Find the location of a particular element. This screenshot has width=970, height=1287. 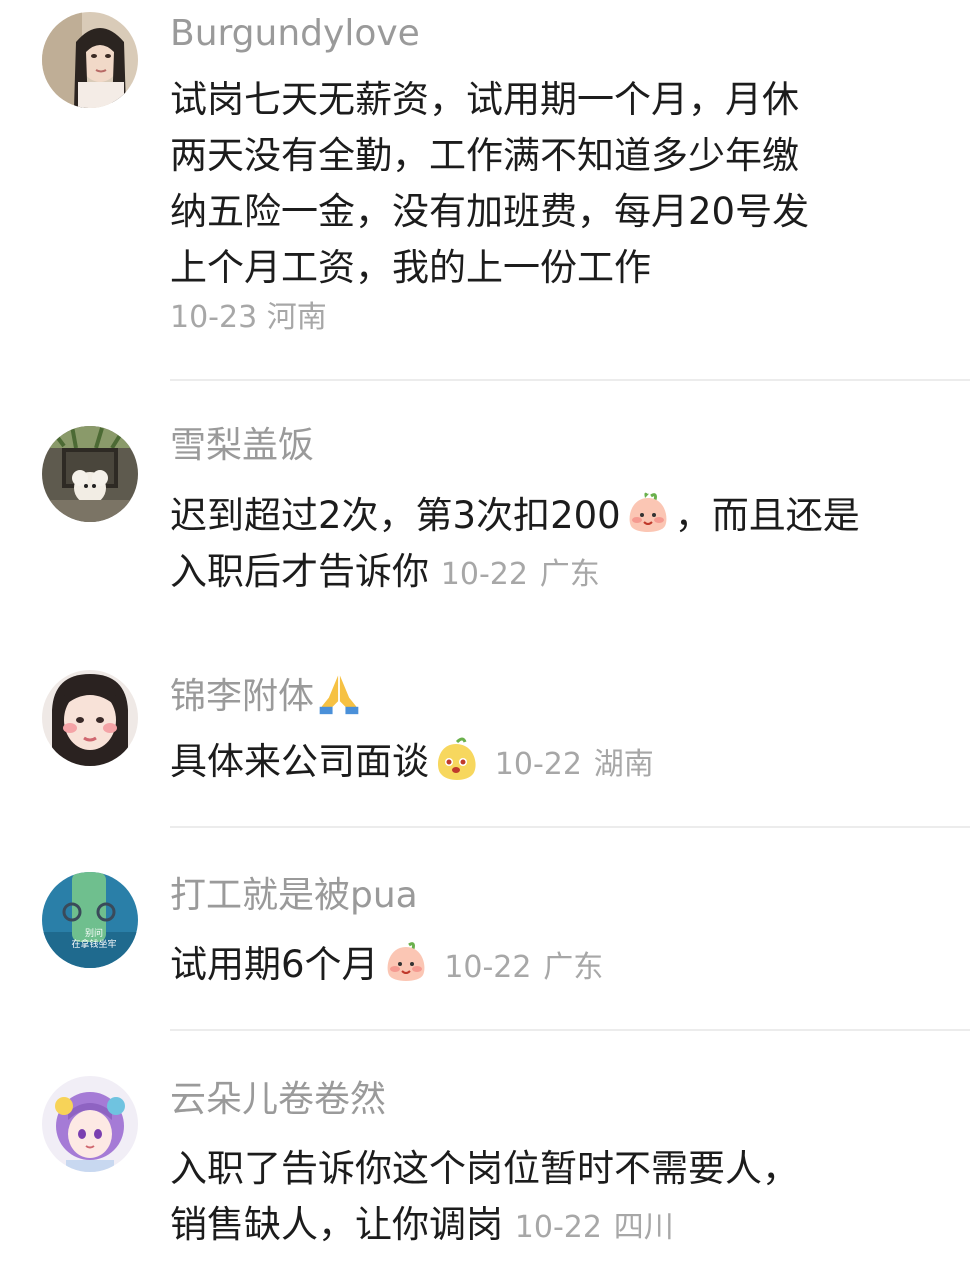

username: 锦李附体 is located at coordinates (267, 694).